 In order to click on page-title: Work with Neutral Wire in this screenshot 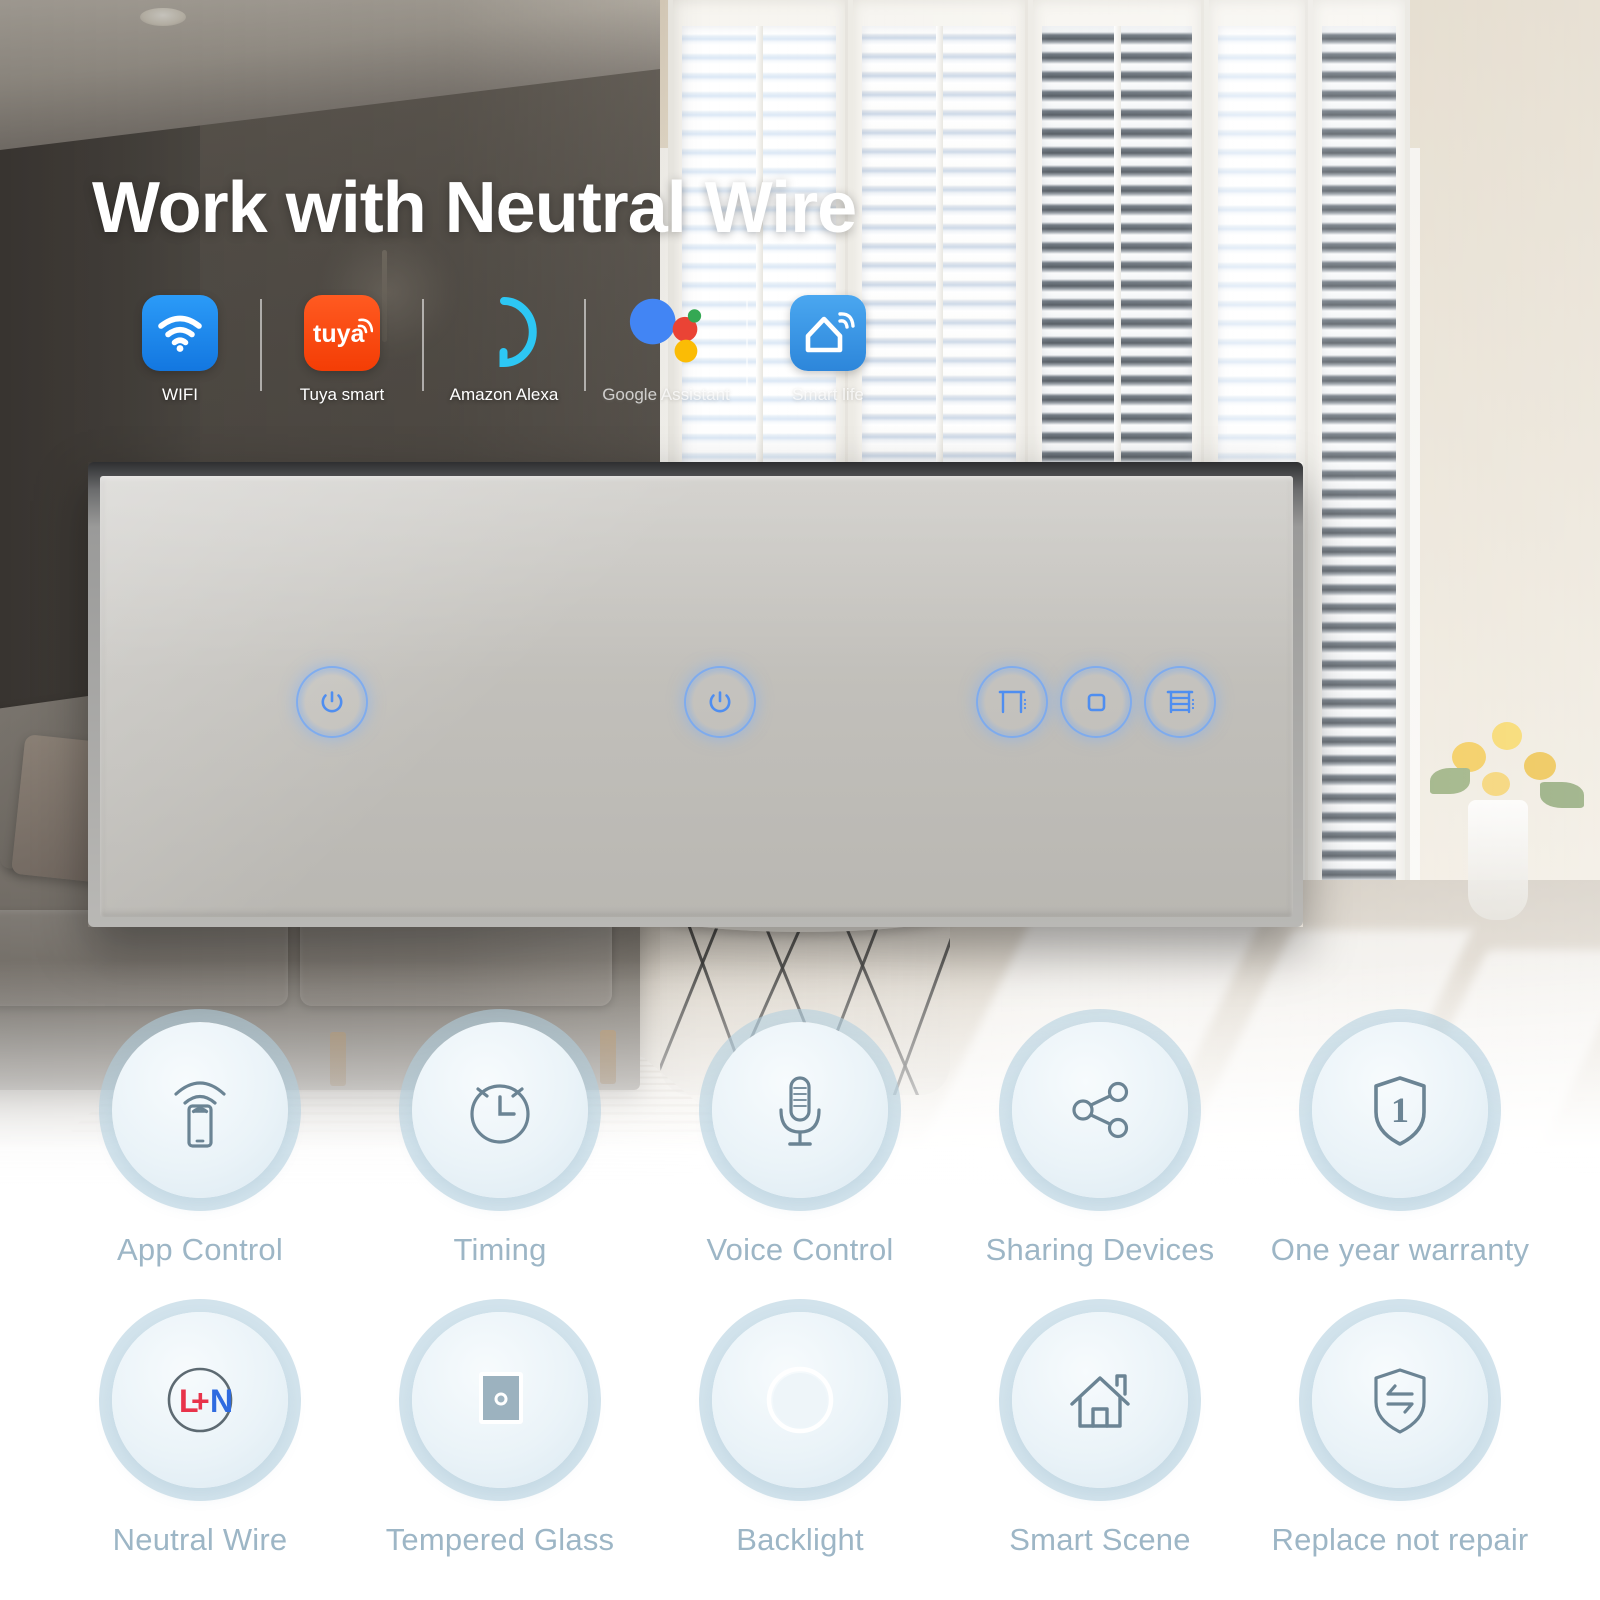, I will do `click(474, 208)`.